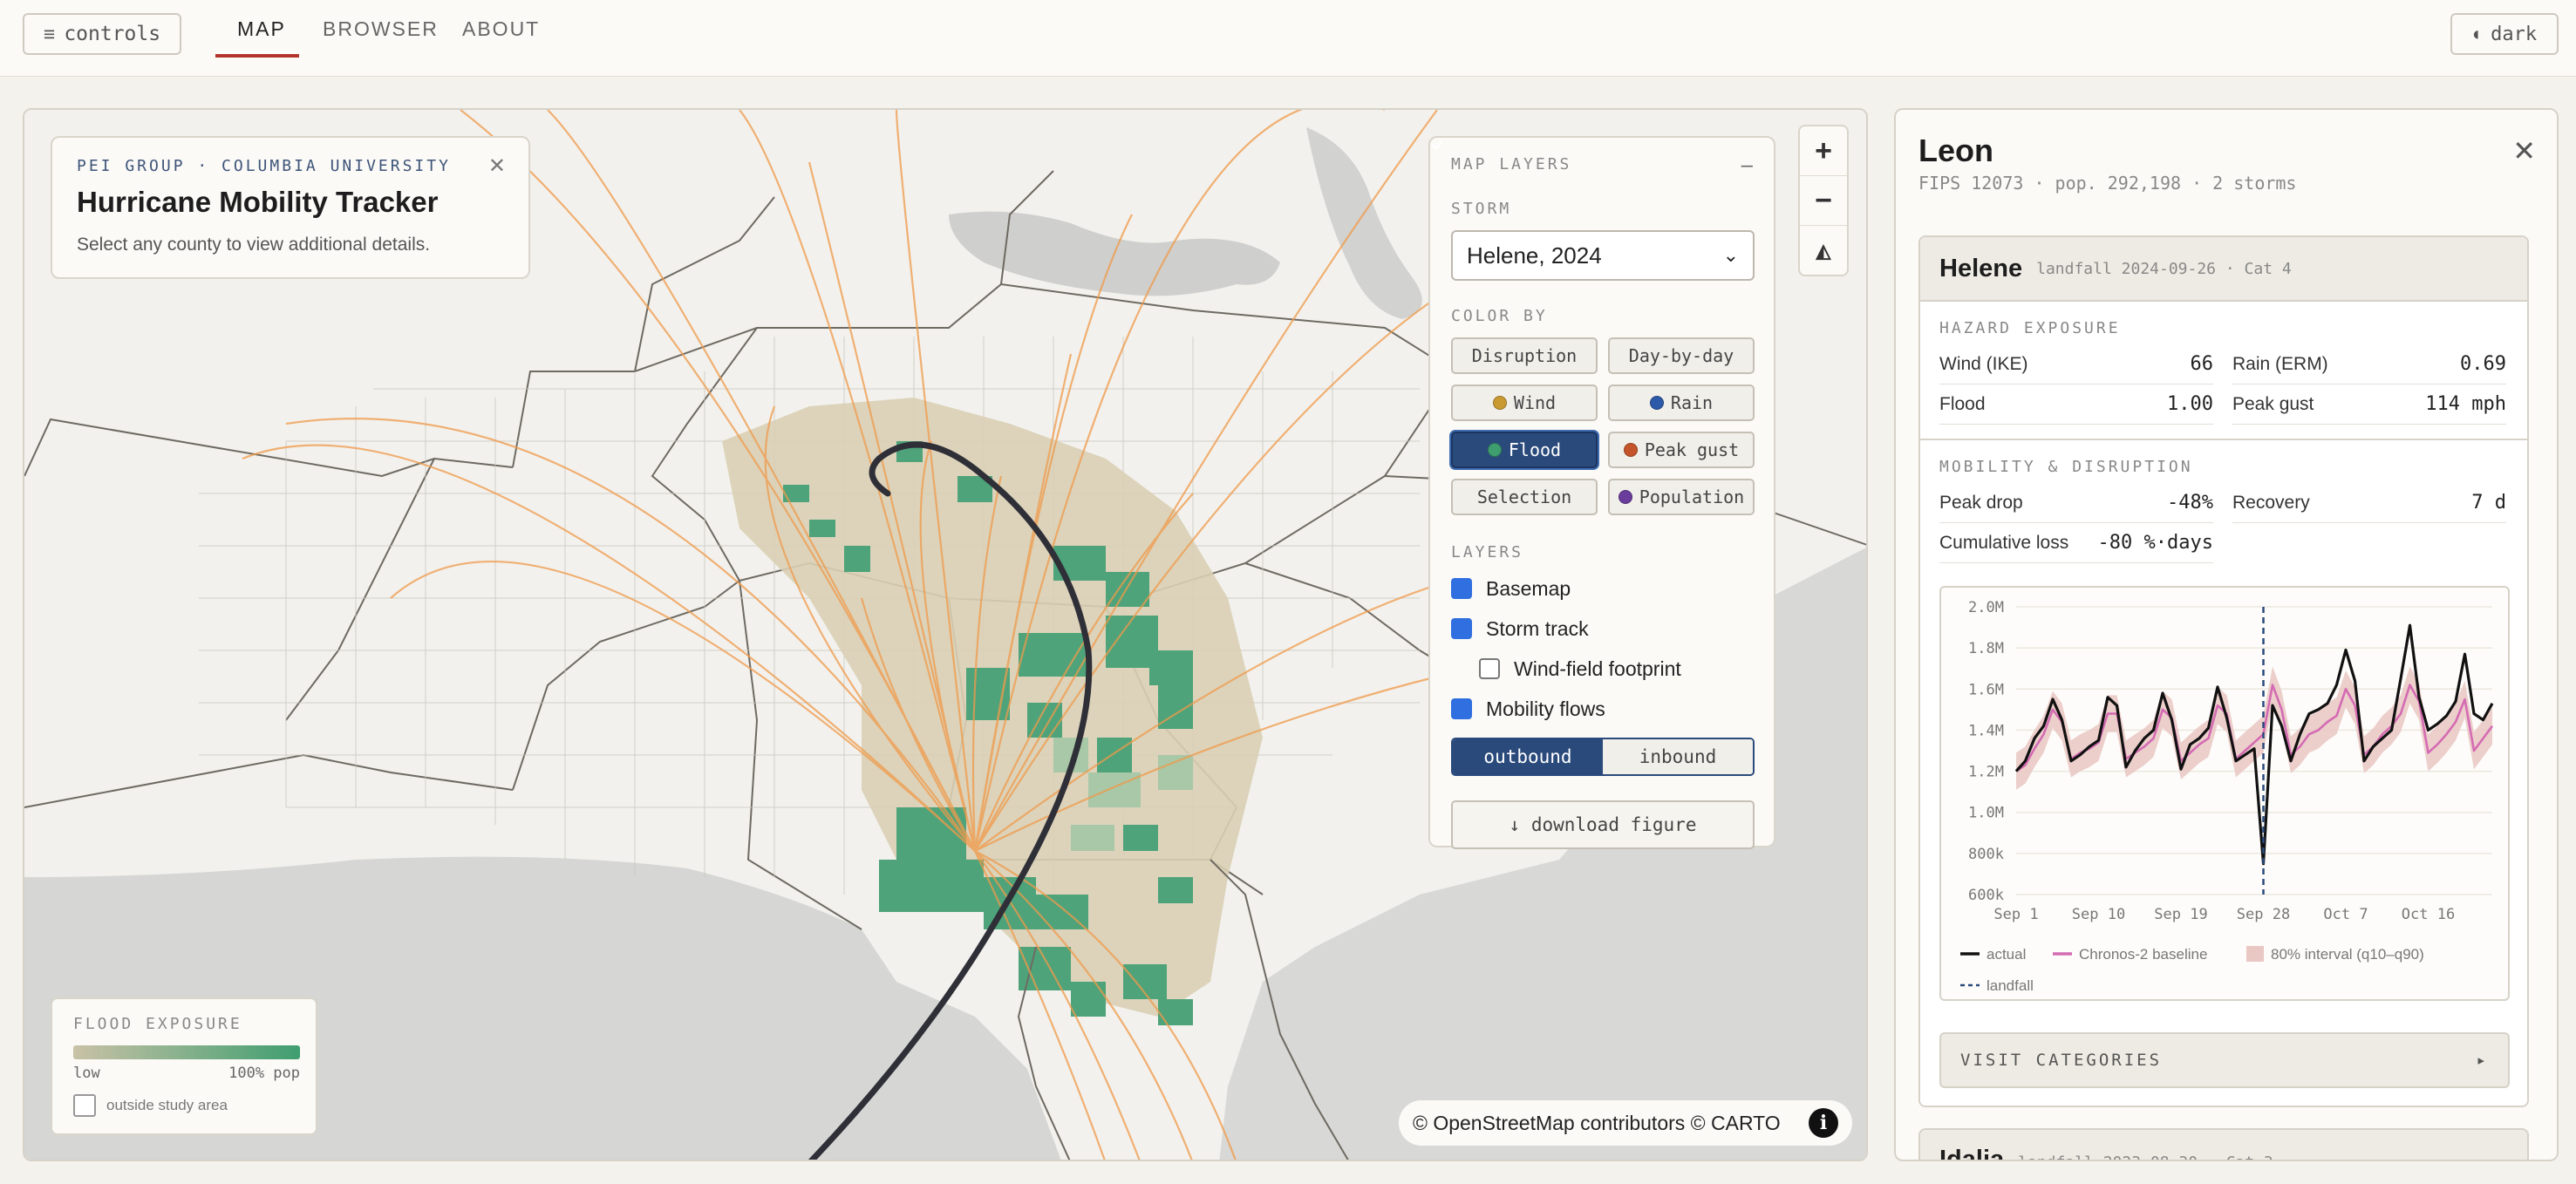 The image size is (2576, 1184). I want to click on color-by-option: Peak gust, so click(1682, 450).